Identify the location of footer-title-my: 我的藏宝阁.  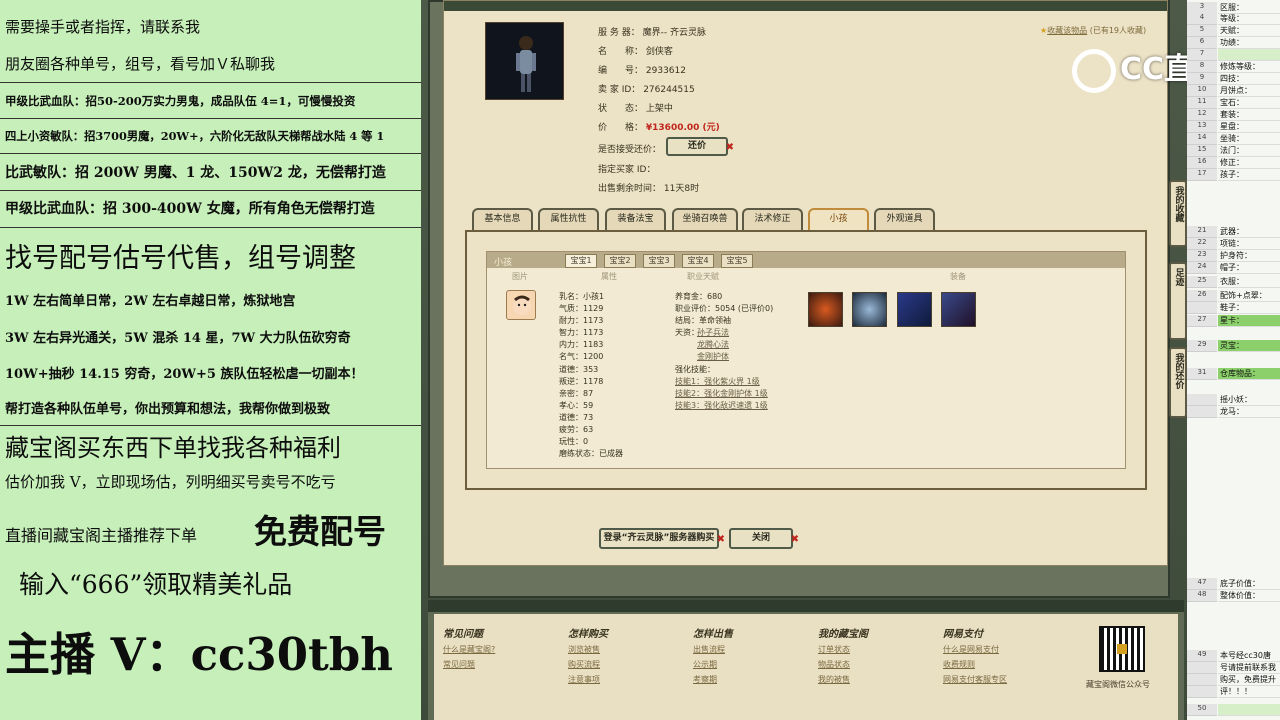
(843, 634).